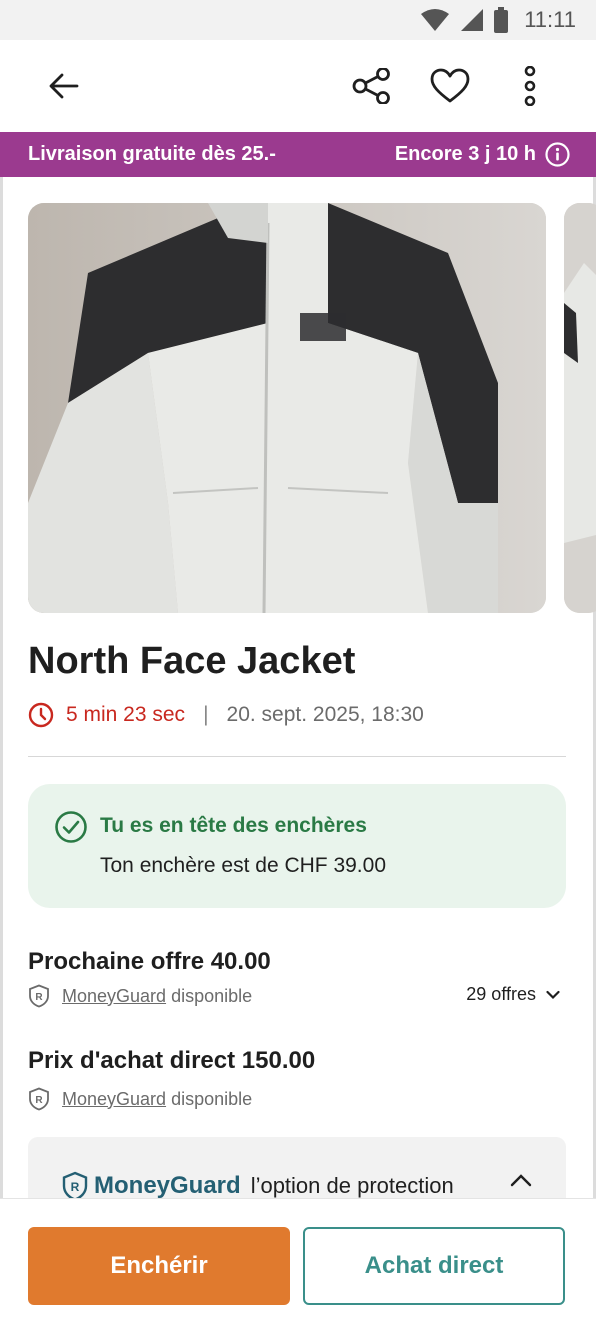 This screenshot has height=1334, width=596. Describe the element at coordinates (298, 1266) in the screenshot. I see `bottom-action-bar: Enchérir Achat direct` at that location.